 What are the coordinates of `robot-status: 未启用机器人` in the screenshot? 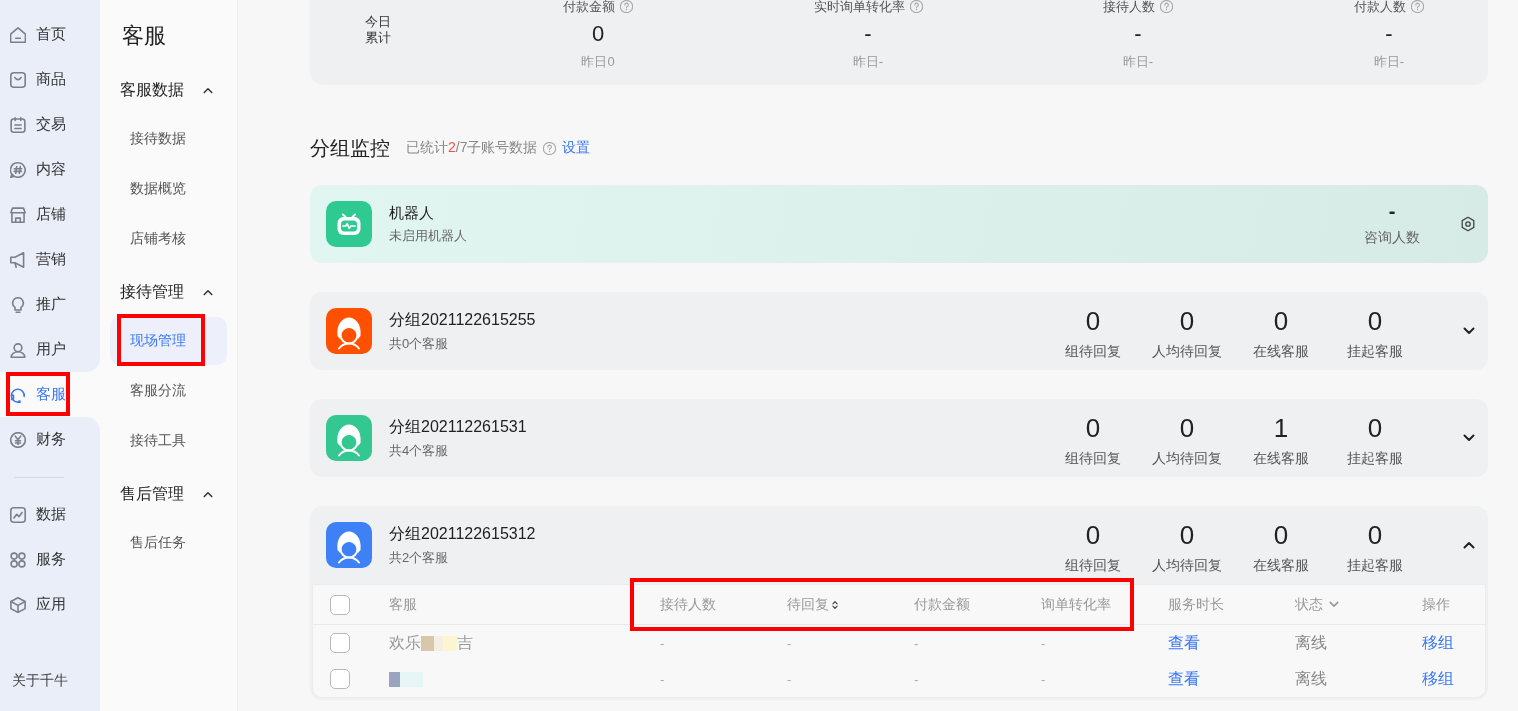 It's located at (428, 235).